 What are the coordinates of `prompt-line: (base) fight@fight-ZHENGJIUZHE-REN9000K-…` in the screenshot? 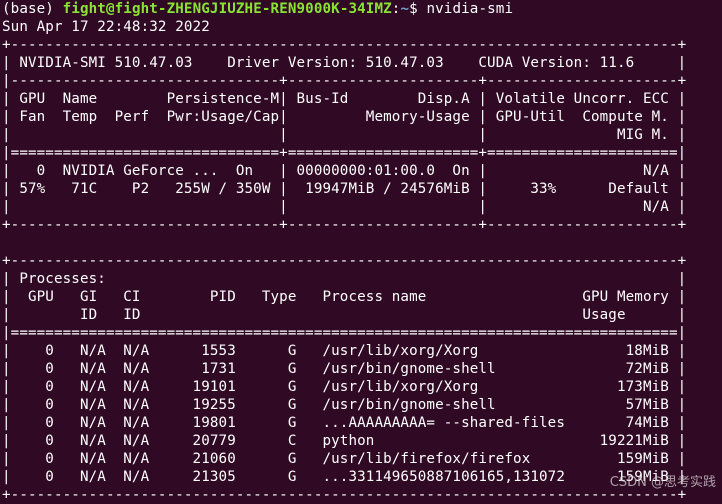 It's located at (257, 9).